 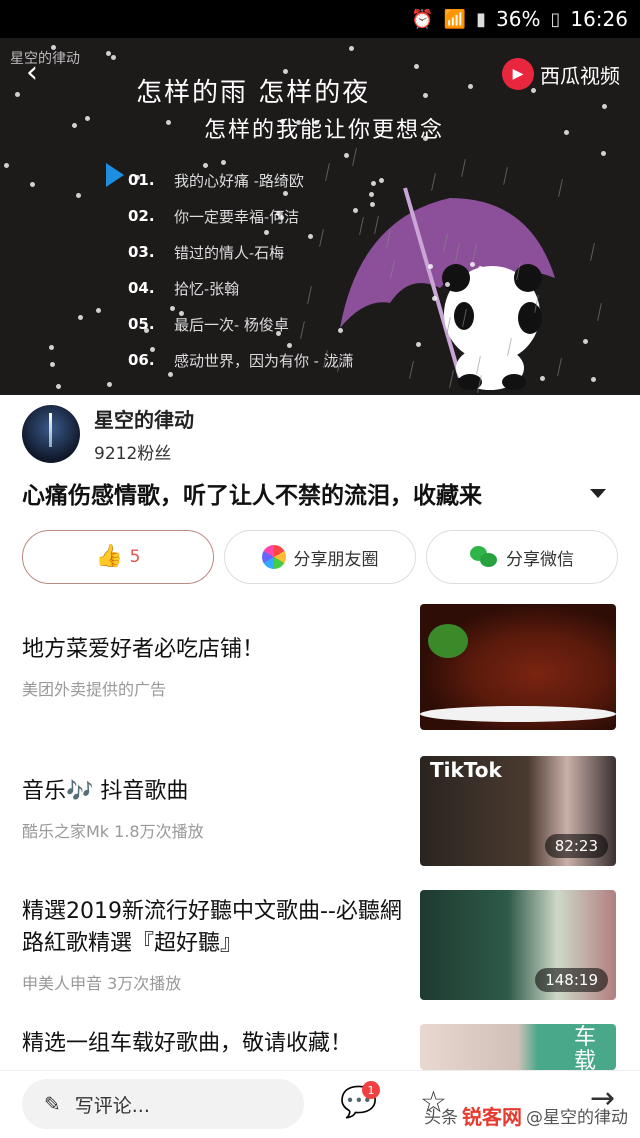 I want to click on feed-item-video: 精选一组车载好歌曲，敬请收藏！ 车载, so click(x=320, y=1047).